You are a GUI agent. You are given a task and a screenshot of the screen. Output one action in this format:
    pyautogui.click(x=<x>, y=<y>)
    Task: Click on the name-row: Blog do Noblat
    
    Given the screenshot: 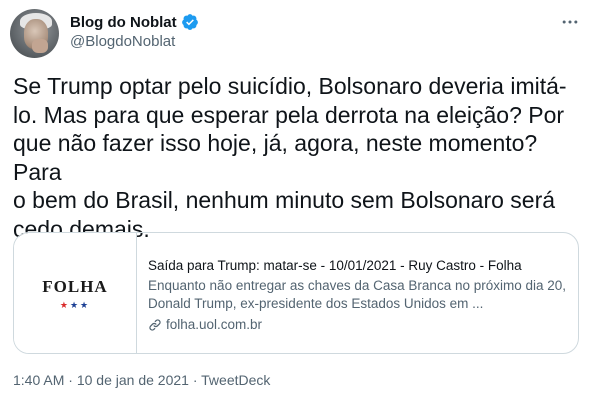 What is the action you would take?
    pyautogui.click(x=134, y=22)
    